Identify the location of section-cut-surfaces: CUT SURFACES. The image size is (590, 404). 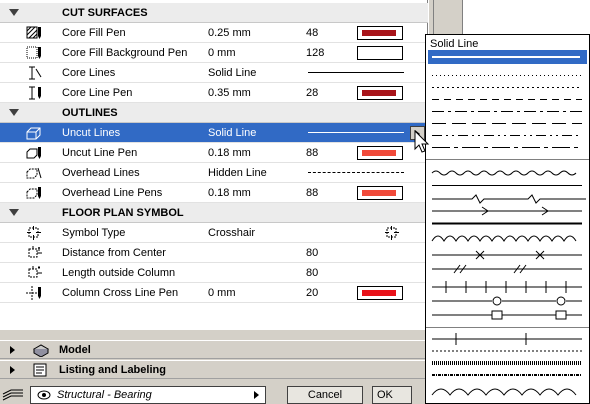
(214, 13).